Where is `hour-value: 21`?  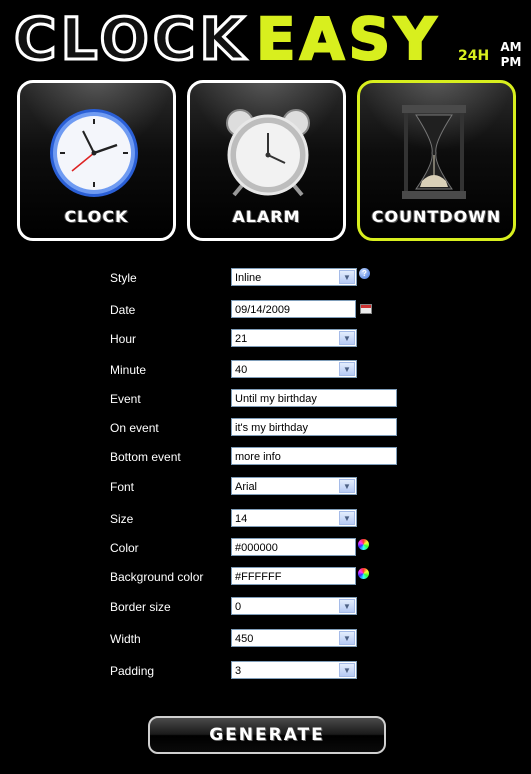
hour-value: 21 is located at coordinates (241, 339).